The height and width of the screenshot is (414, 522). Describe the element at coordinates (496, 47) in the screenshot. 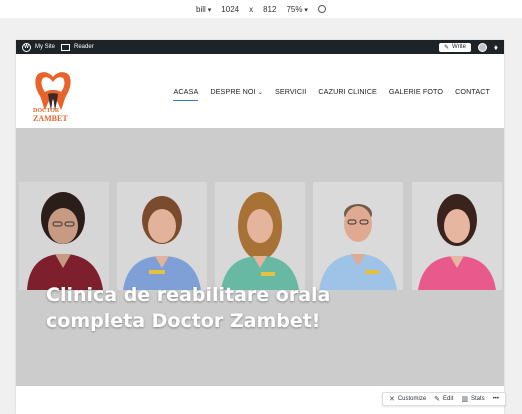

I see `notifications-icon: ♦` at that location.